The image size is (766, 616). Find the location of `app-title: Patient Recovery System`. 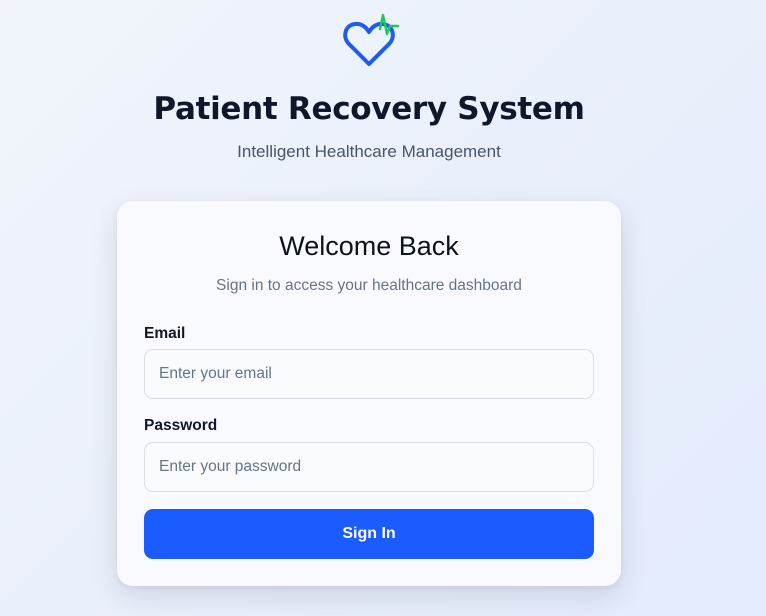

app-title: Patient Recovery System is located at coordinates (369, 109).